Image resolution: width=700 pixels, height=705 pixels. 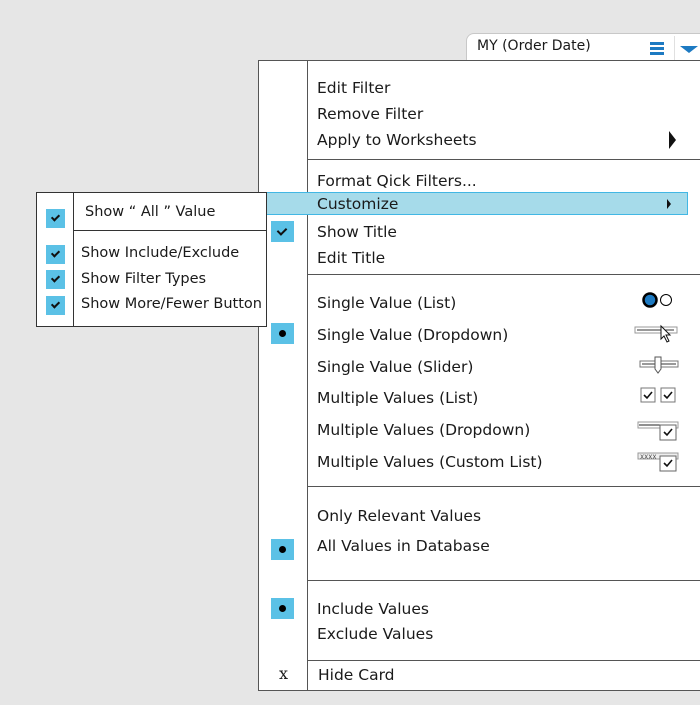 I want to click on submenu-item-show-include-exclude: Show Include/Exclude, so click(x=160, y=253).